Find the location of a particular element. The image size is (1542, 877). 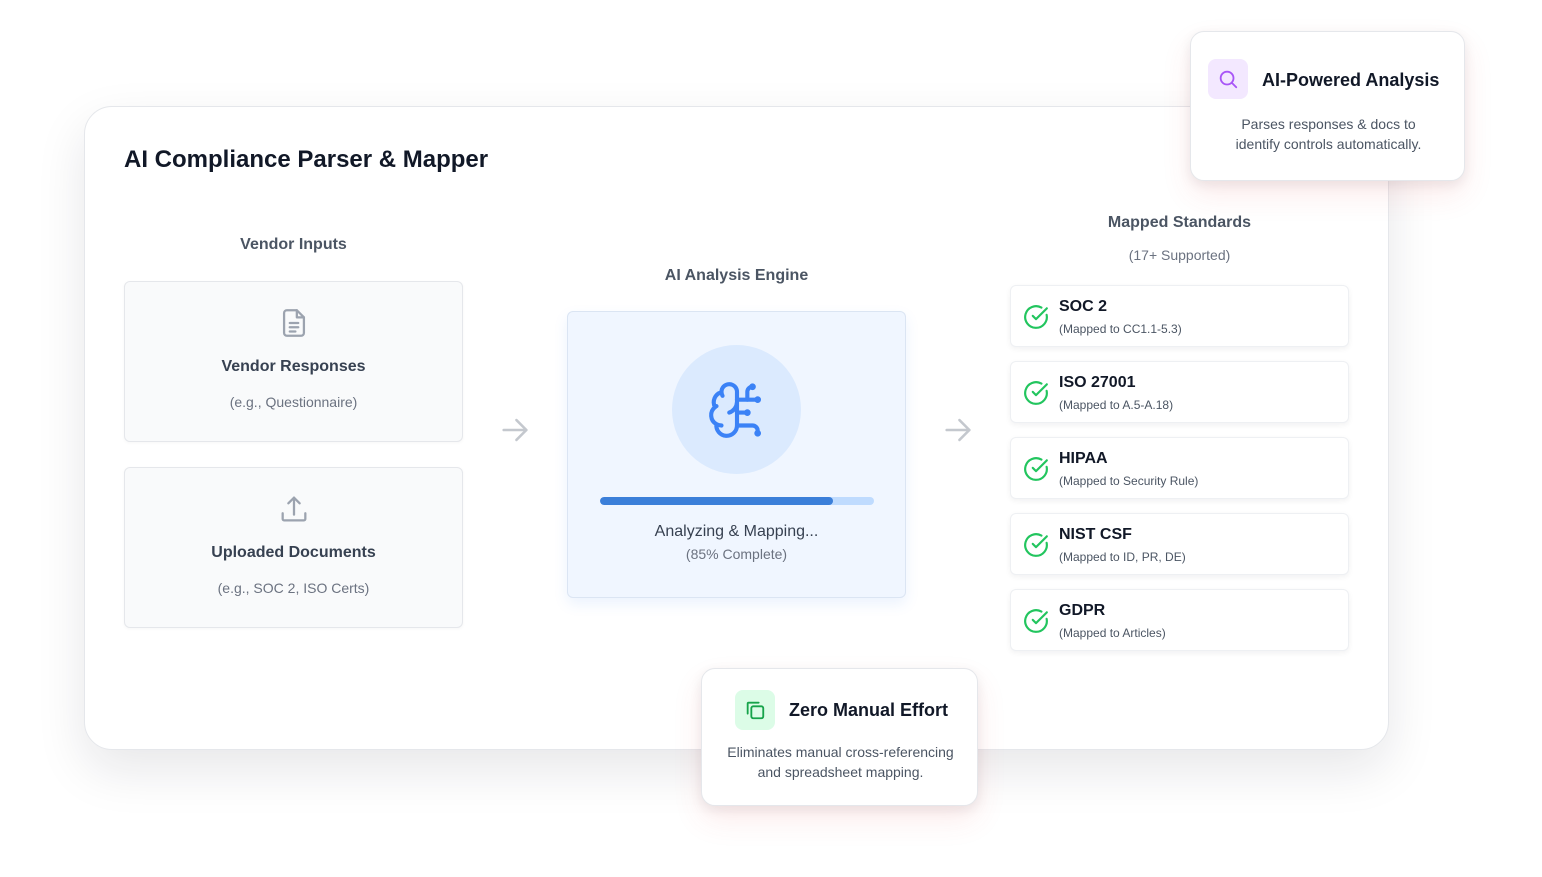

standard-name: NIST CSF is located at coordinates (1095, 534).